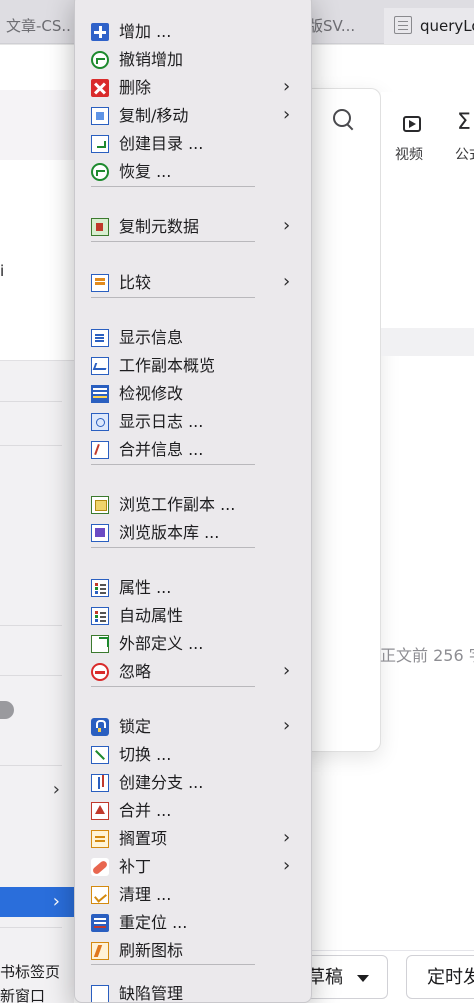 This screenshot has height=1003, width=474. I want to click on menu-item-label: 搁置项, so click(143, 838).